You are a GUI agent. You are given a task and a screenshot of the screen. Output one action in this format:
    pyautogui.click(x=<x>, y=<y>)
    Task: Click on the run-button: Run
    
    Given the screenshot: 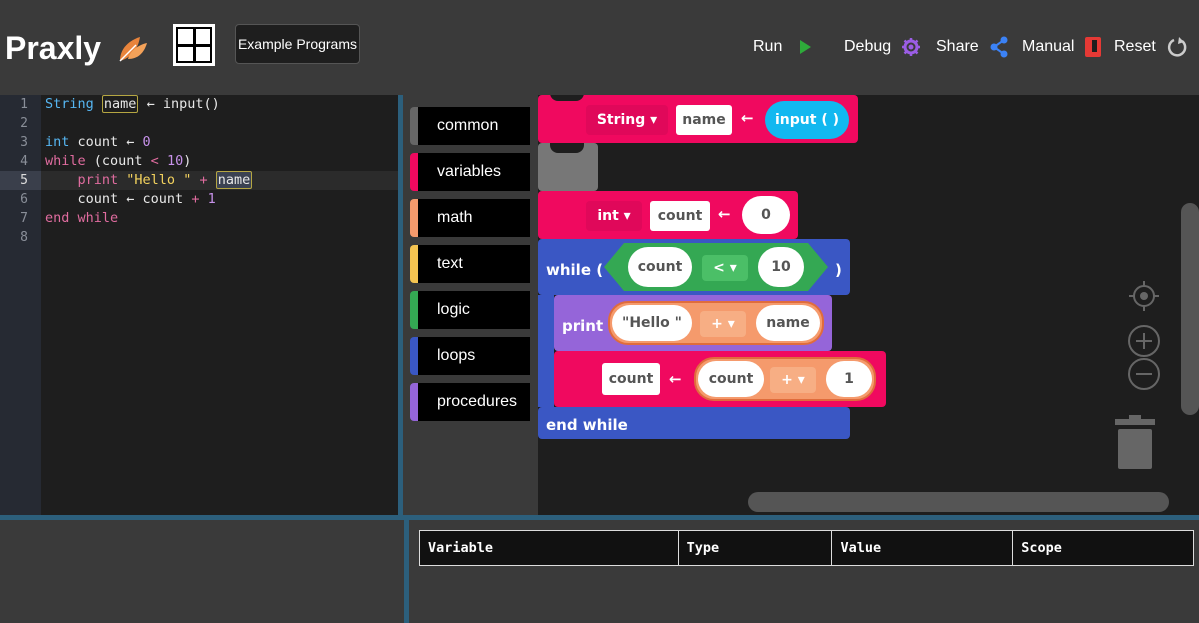 What is the action you would take?
    pyautogui.click(x=785, y=47)
    